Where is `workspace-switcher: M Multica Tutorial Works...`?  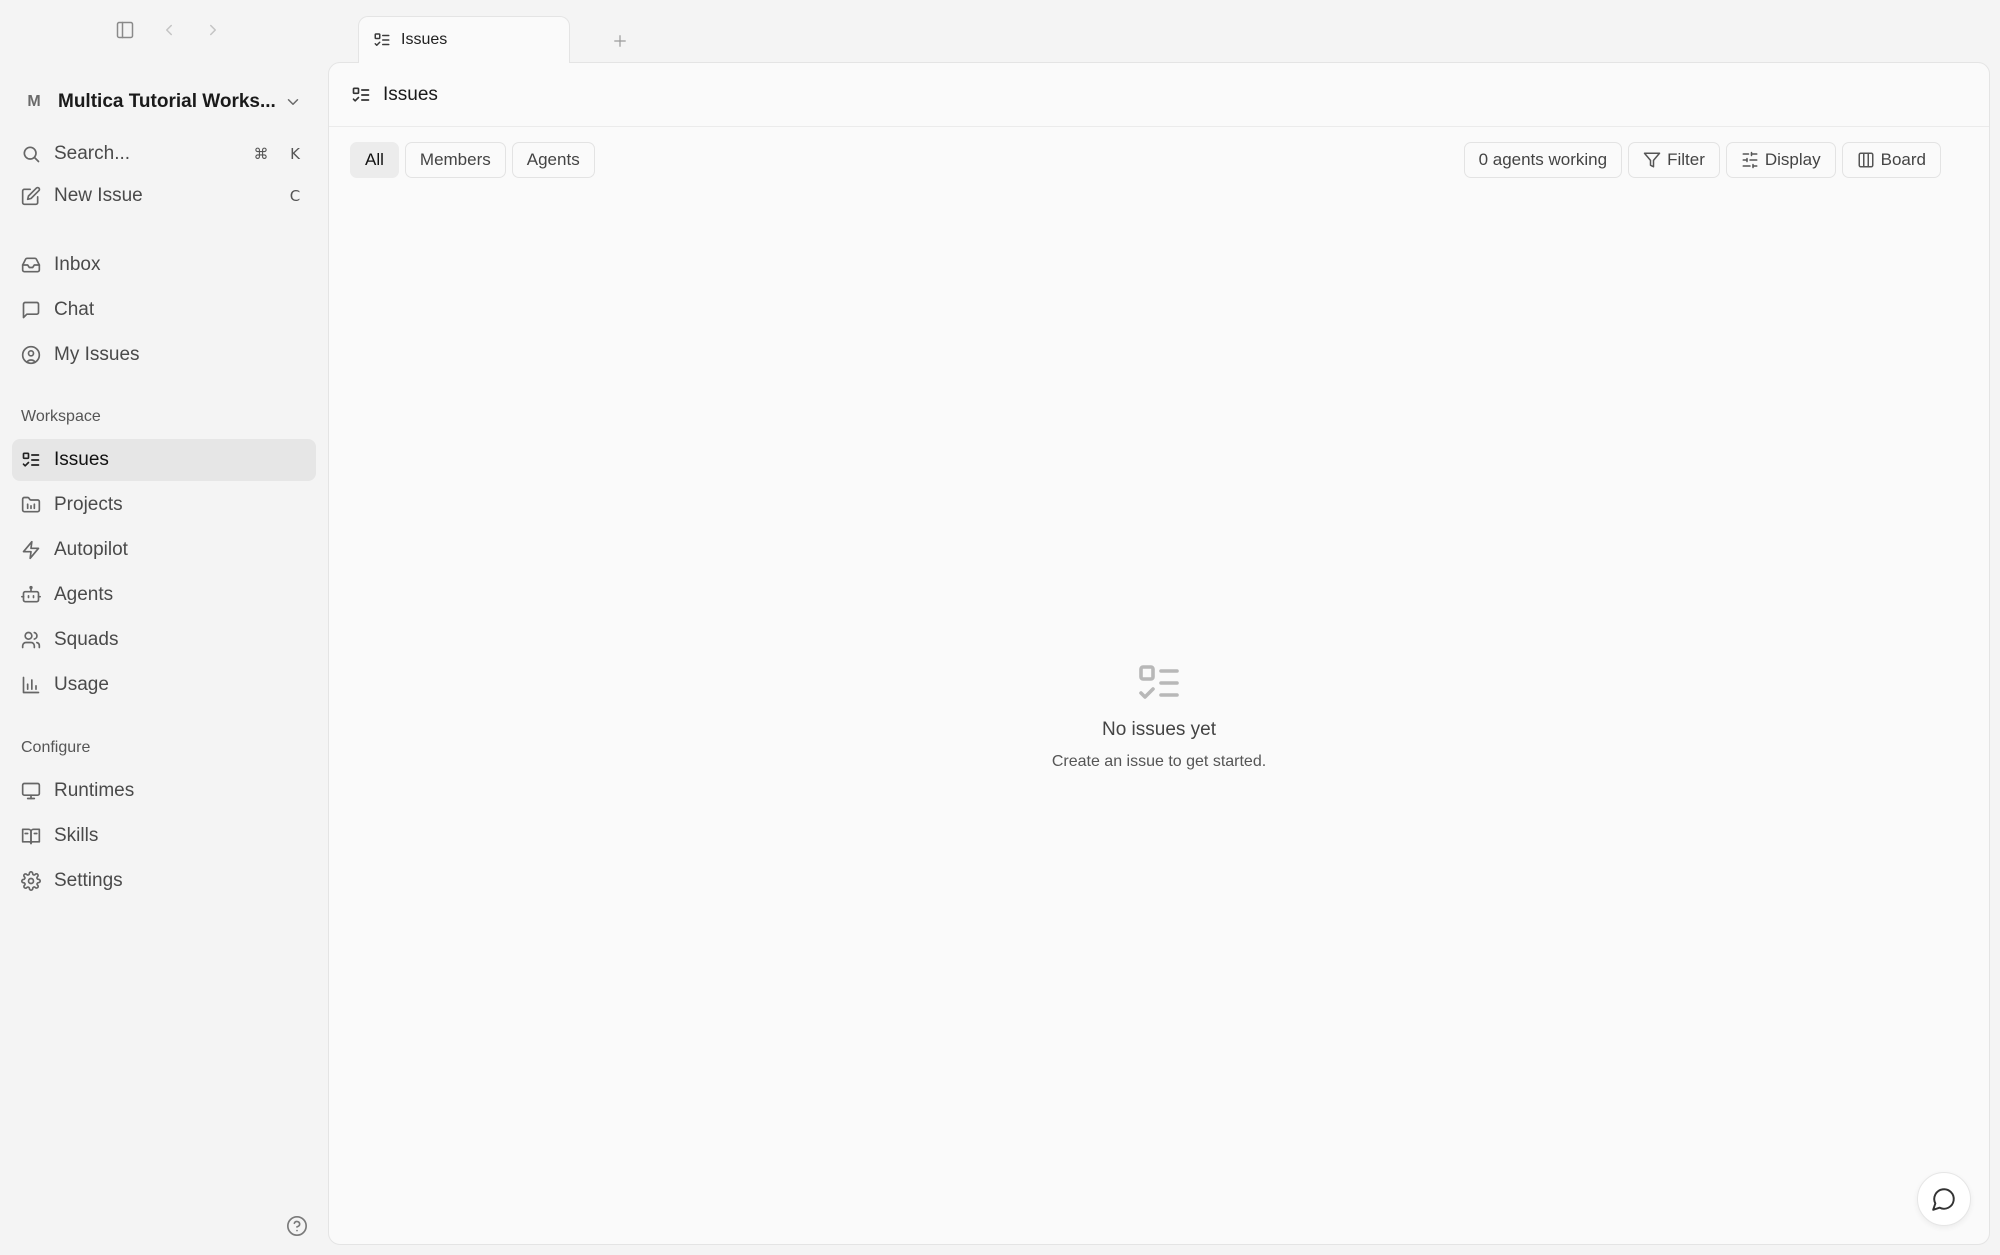
workspace-switcher: M Multica Tutorial Works... is located at coordinates (164, 102).